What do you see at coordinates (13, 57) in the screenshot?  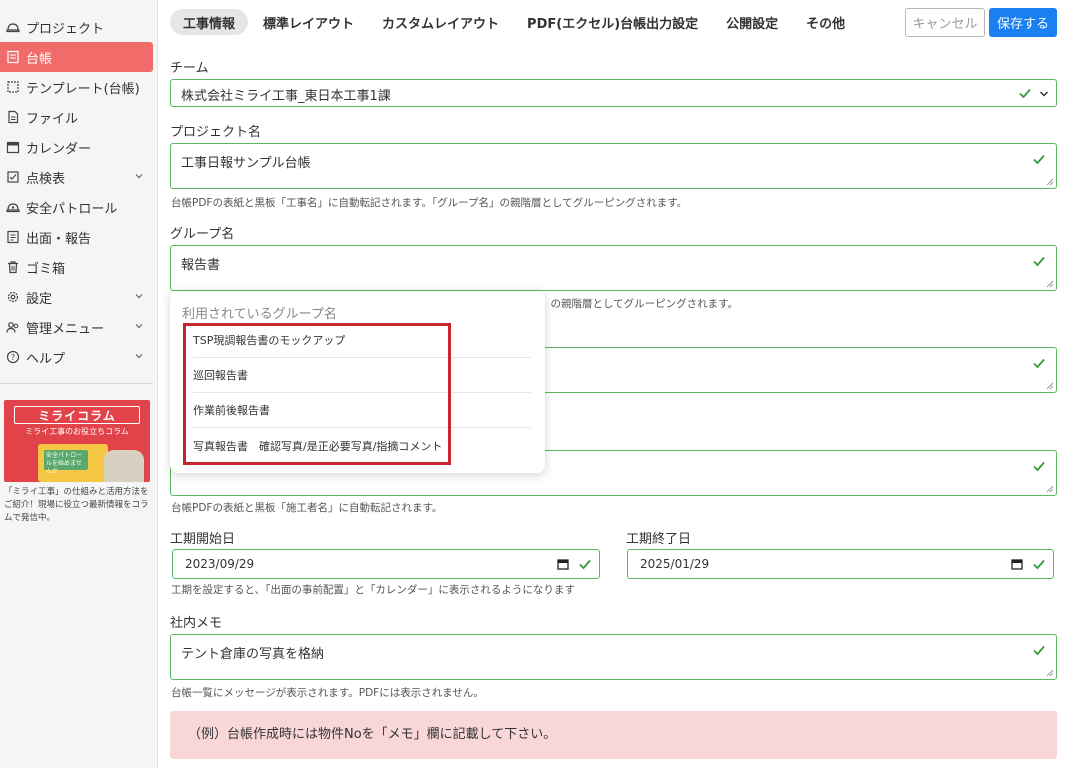 I see `ledger-icon` at bounding box center [13, 57].